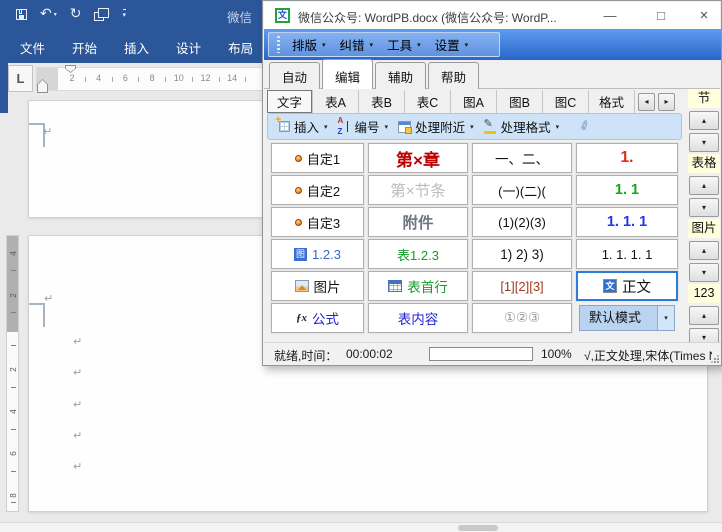 The height and width of the screenshot is (532, 722). I want to click on formula-button: ƒx 公式, so click(317, 318).